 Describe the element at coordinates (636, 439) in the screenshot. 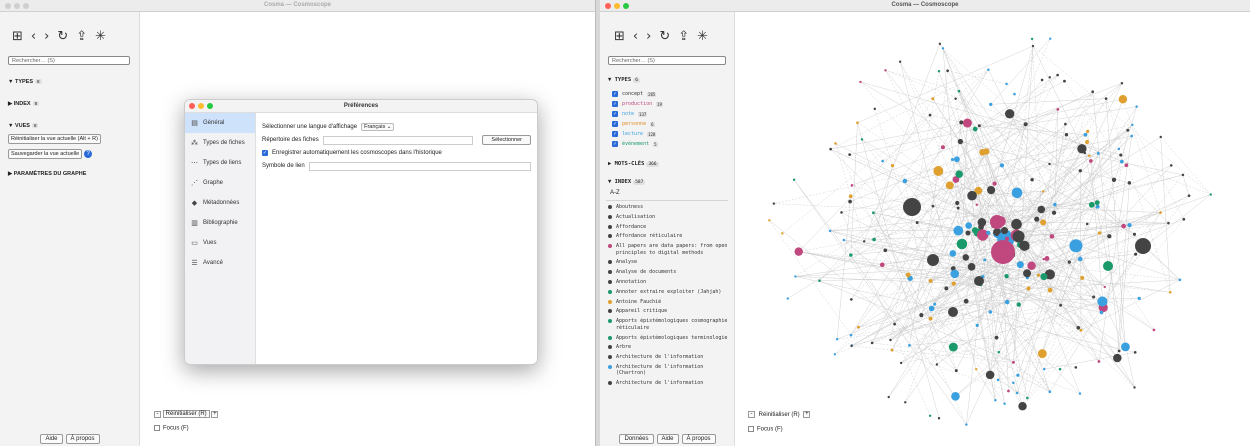

I see `data-button: Données` at that location.